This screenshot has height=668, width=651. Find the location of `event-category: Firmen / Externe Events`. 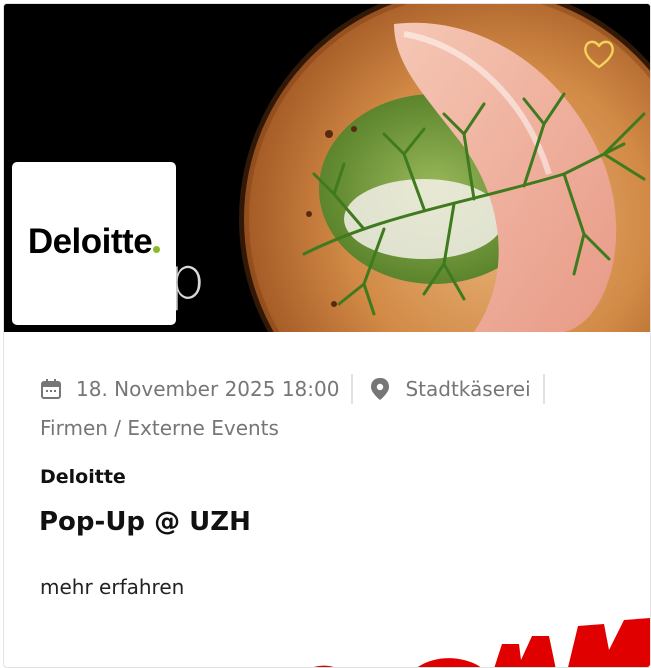

event-category: Firmen / Externe Events is located at coordinates (159, 428).